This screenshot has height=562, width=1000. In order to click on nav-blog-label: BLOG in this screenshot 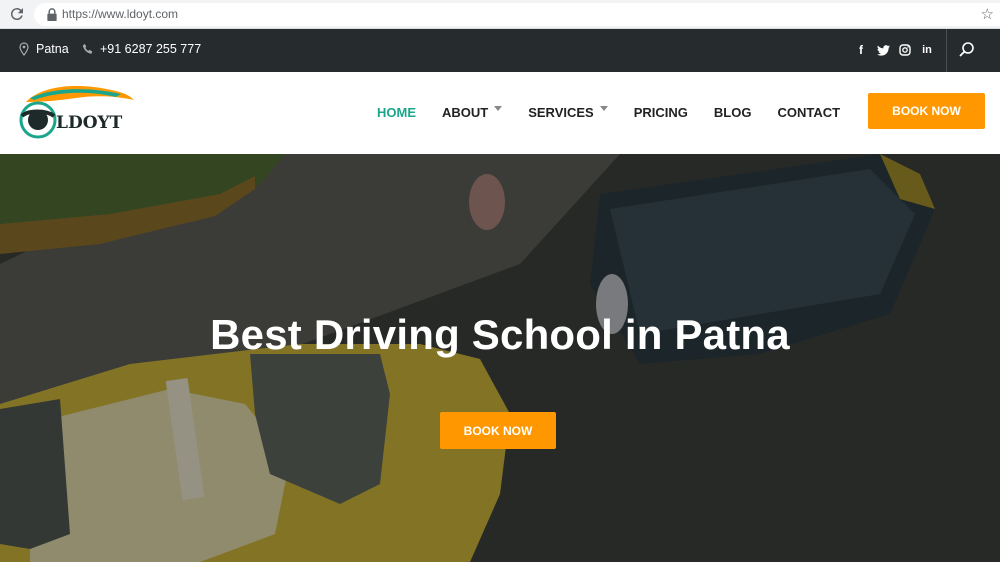, I will do `click(732, 112)`.